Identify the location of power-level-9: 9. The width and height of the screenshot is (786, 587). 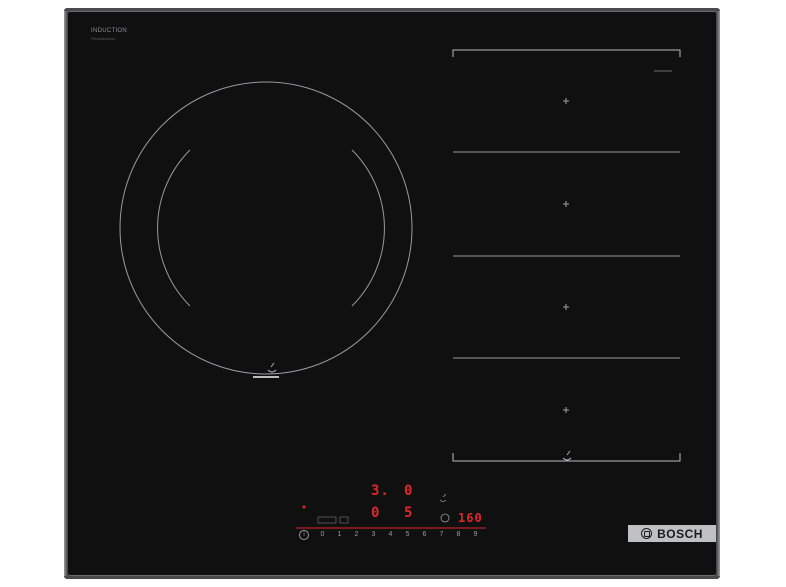
(475, 534).